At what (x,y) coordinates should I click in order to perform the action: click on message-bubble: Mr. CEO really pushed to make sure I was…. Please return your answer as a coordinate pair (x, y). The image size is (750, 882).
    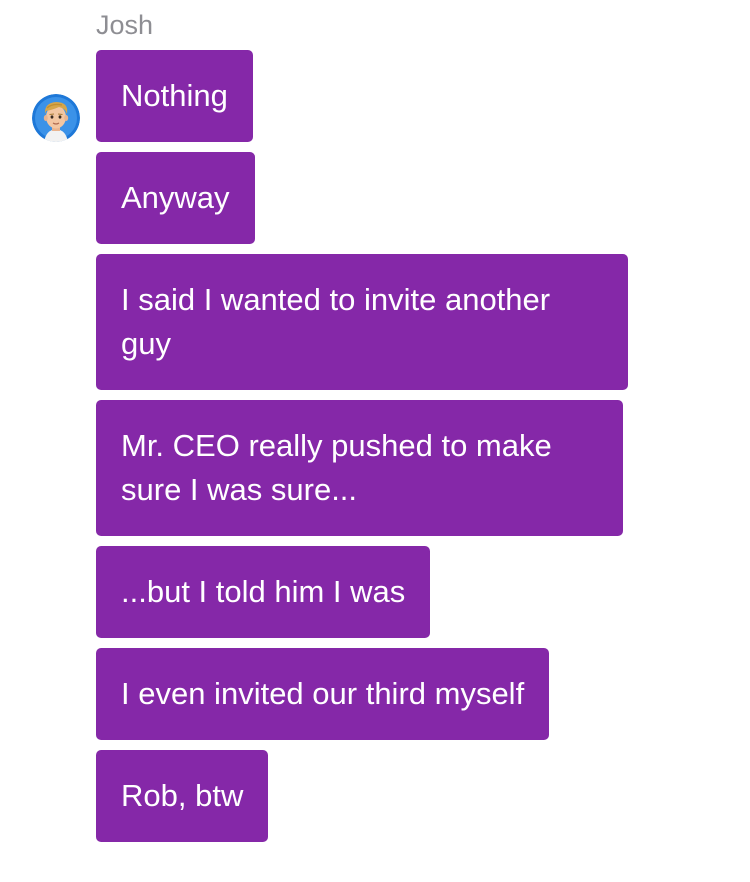
    Looking at the image, I should click on (359, 468).